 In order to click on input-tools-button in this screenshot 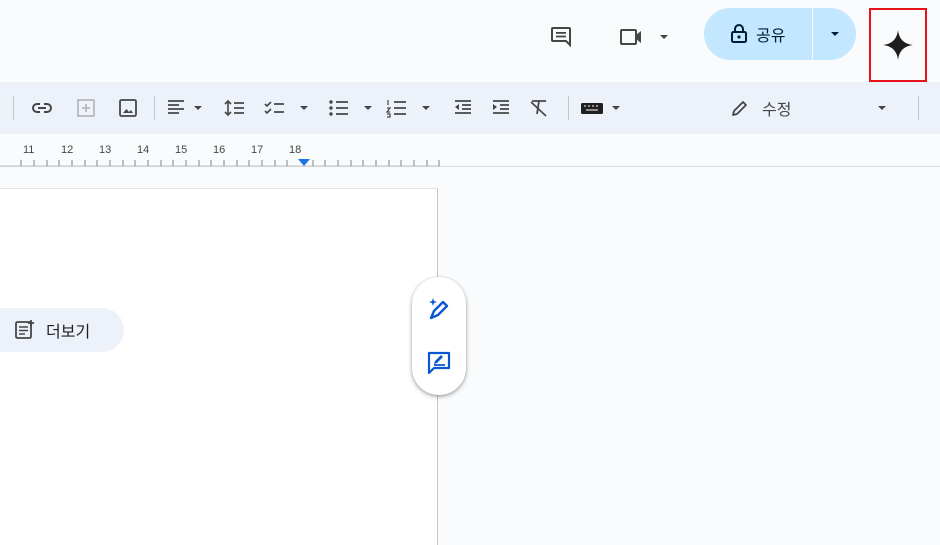, I will do `click(604, 108)`.